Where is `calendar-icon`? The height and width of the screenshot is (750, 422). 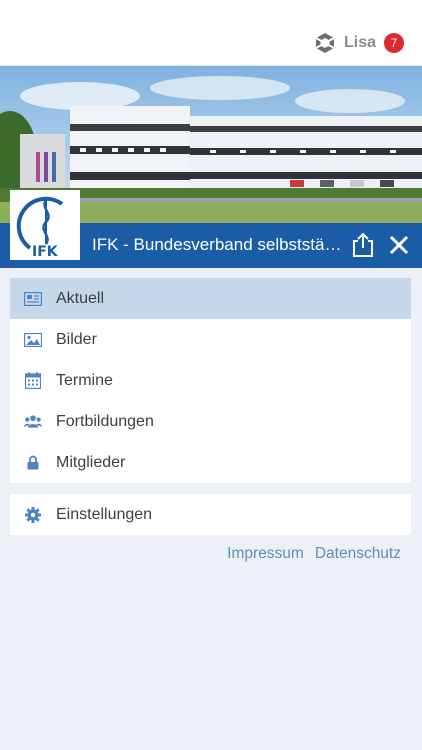 calendar-icon is located at coordinates (33, 381).